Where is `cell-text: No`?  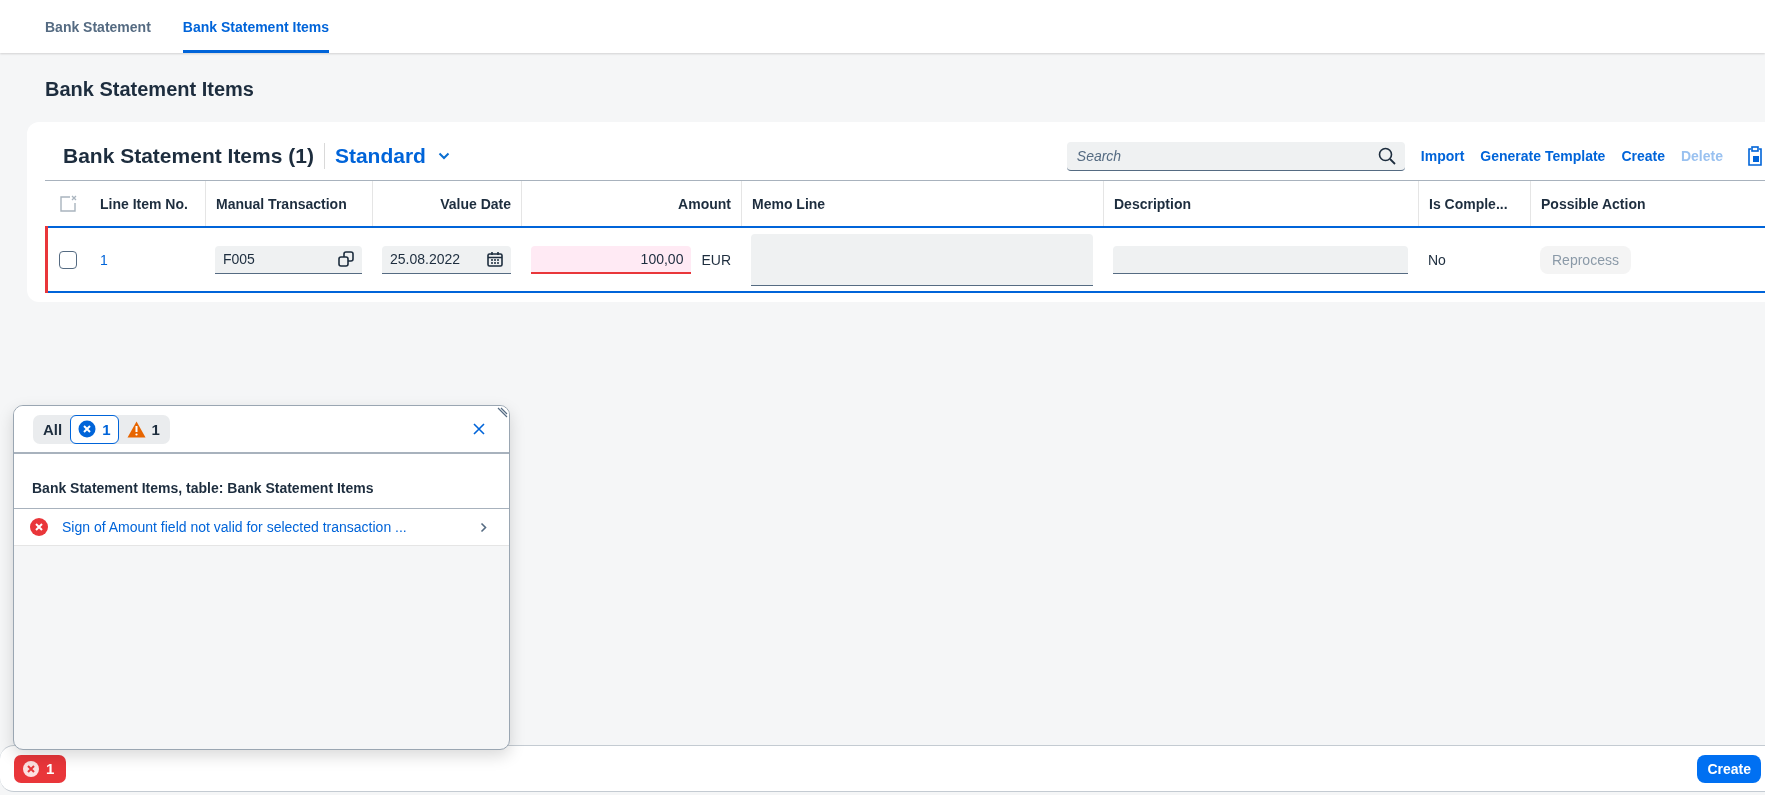
cell-text: No is located at coordinates (1437, 259).